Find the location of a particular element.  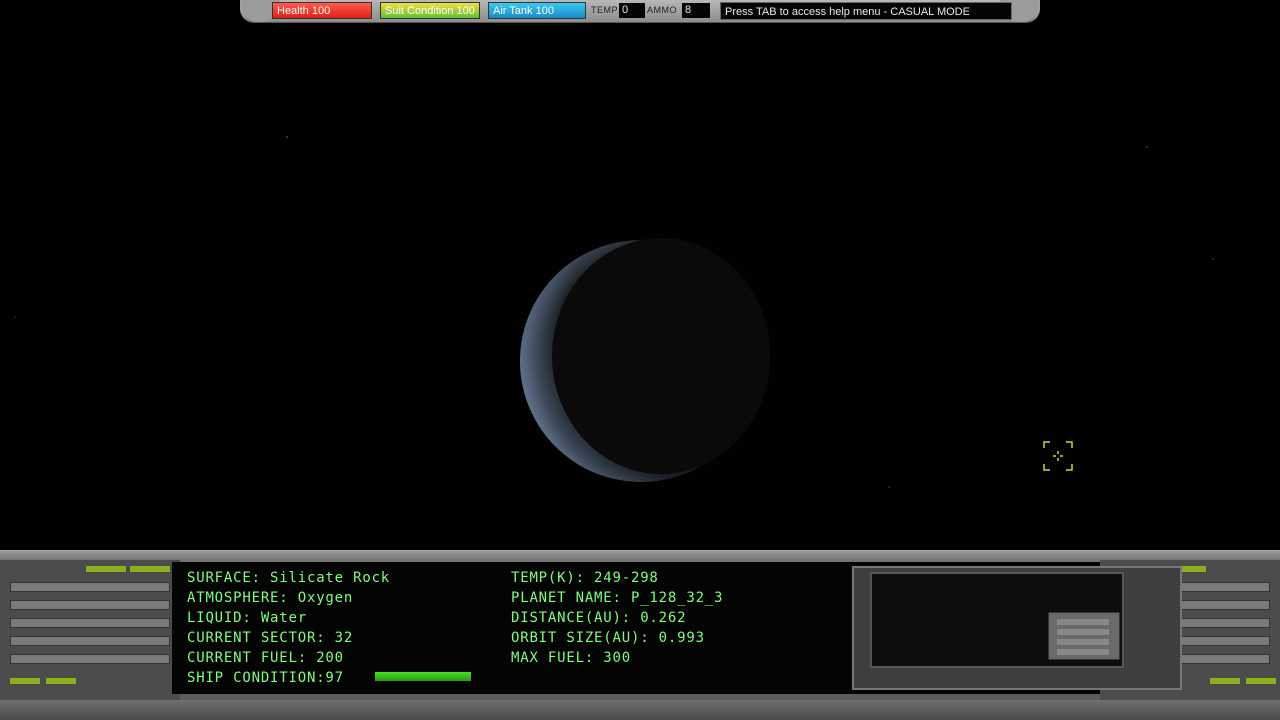

temp-value: 0 is located at coordinates (632, 10).